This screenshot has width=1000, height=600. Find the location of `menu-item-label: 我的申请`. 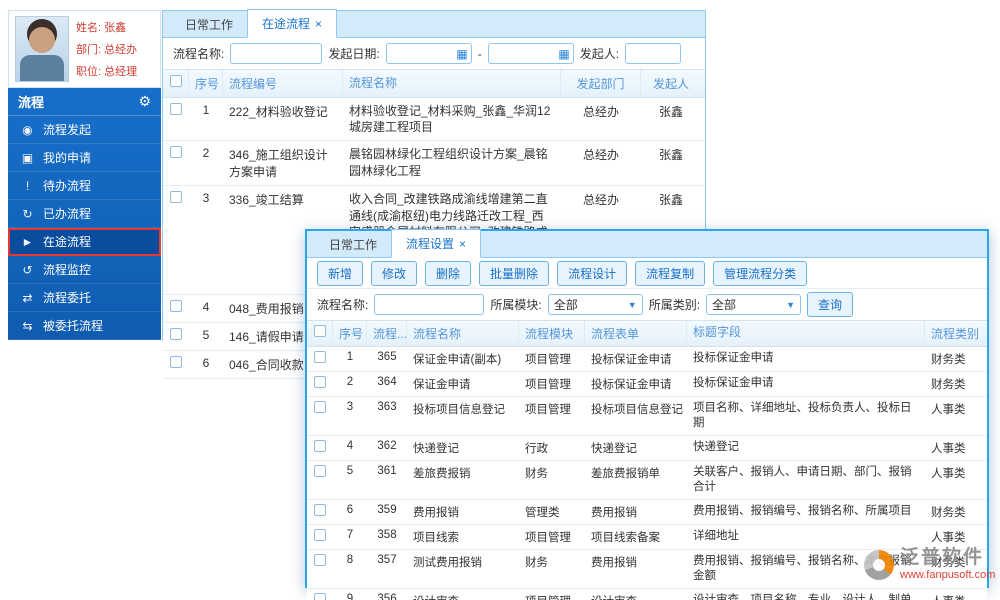

menu-item-label: 我的申请 is located at coordinates (67, 158).